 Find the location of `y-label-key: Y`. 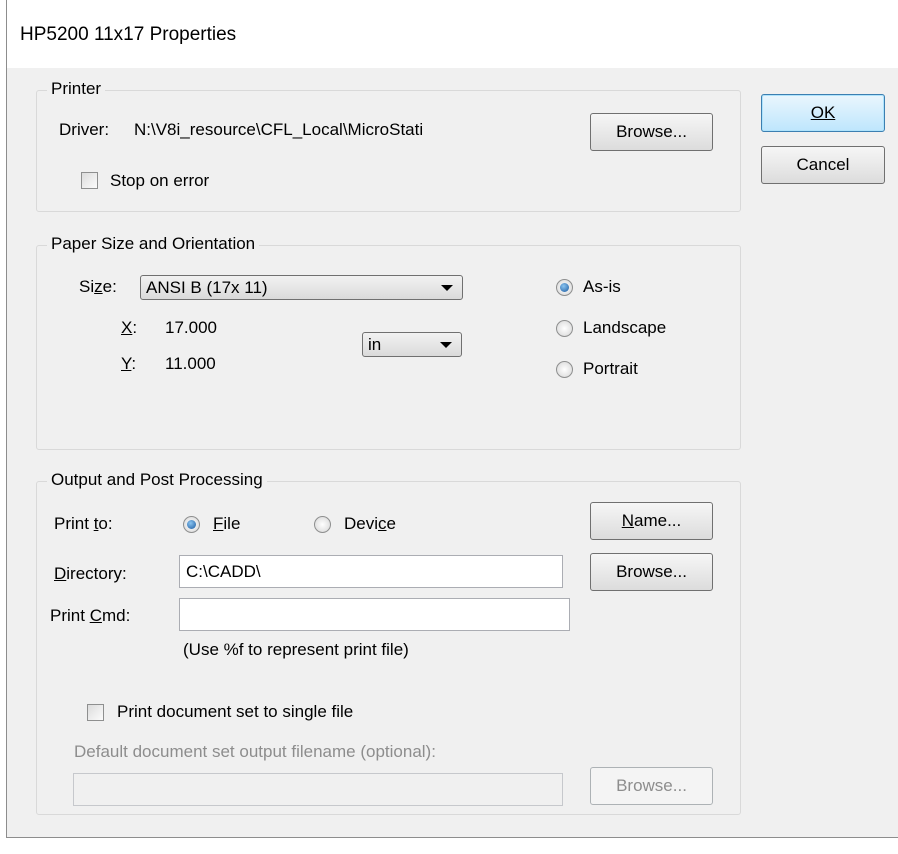

y-label-key: Y is located at coordinates (126, 363).